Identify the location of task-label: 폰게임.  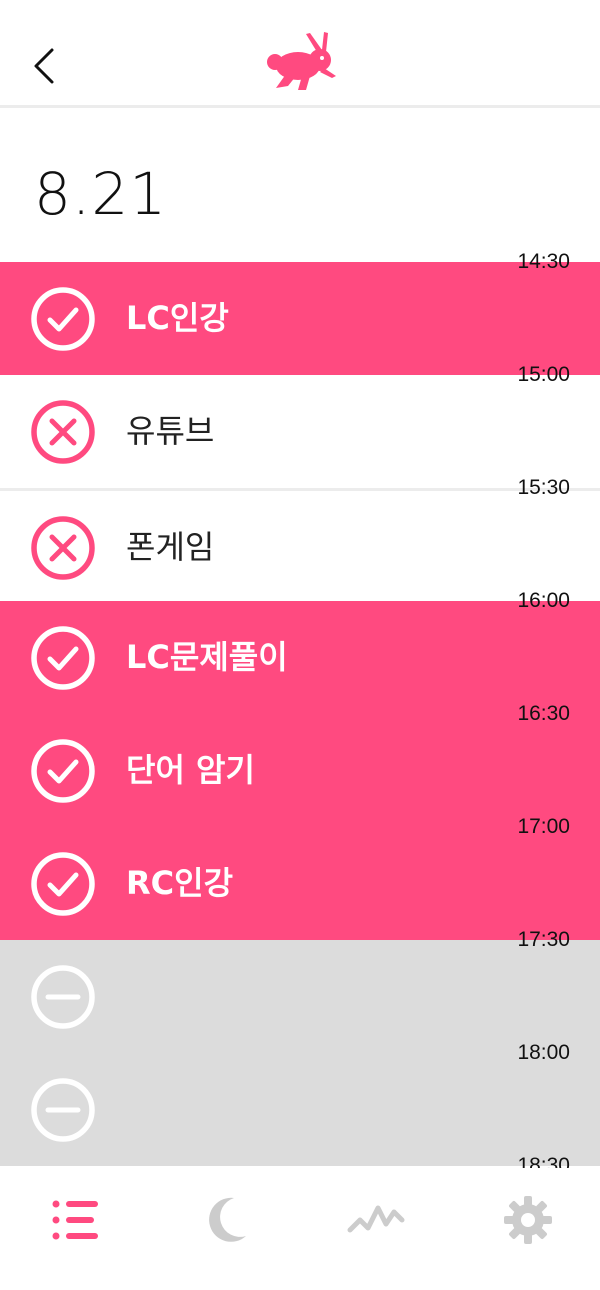
(170, 547).